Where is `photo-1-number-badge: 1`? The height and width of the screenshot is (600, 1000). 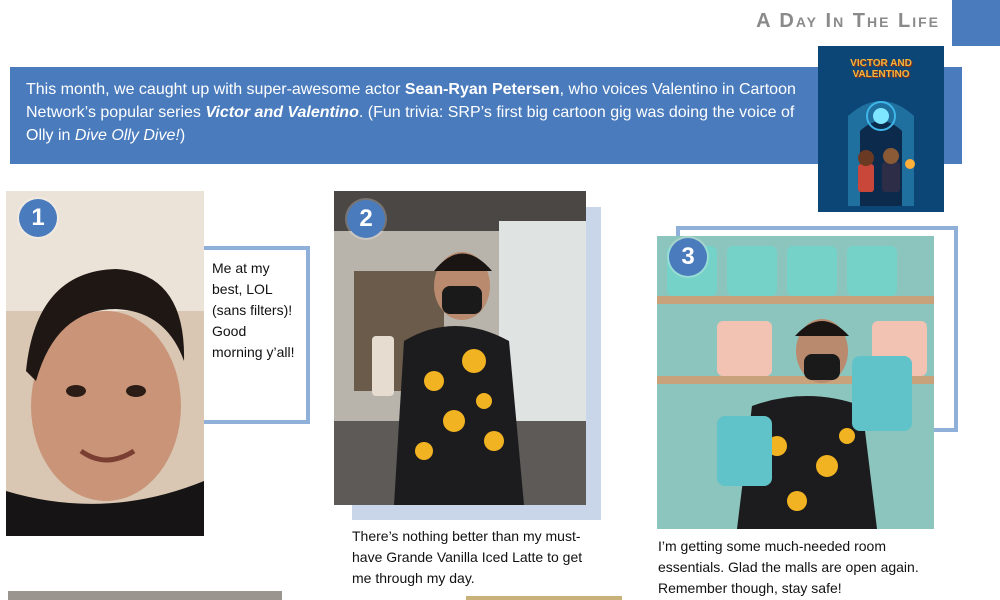 photo-1-number-badge: 1 is located at coordinates (38, 218).